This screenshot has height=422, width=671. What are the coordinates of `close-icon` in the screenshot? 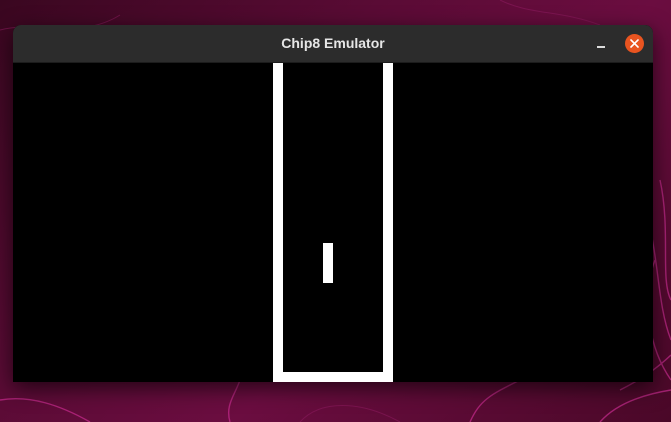 It's located at (634, 43).